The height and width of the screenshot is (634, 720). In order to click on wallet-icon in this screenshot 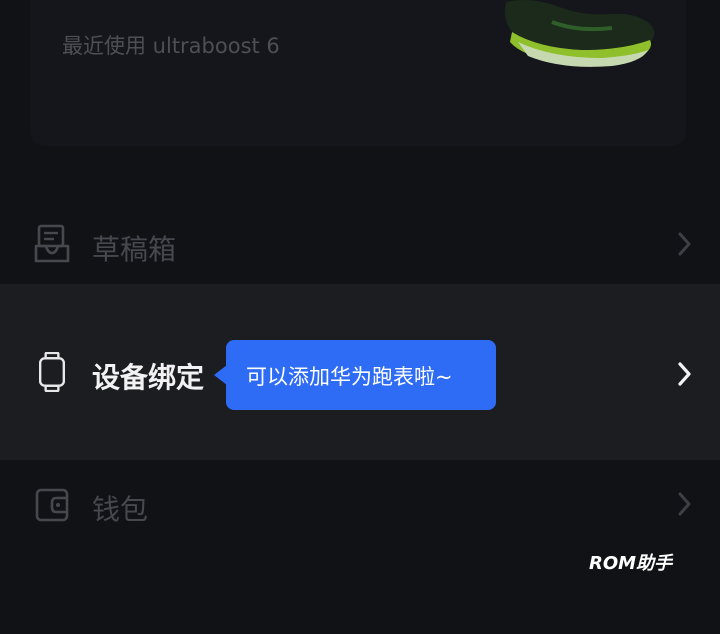, I will do `click(52, 505)`.